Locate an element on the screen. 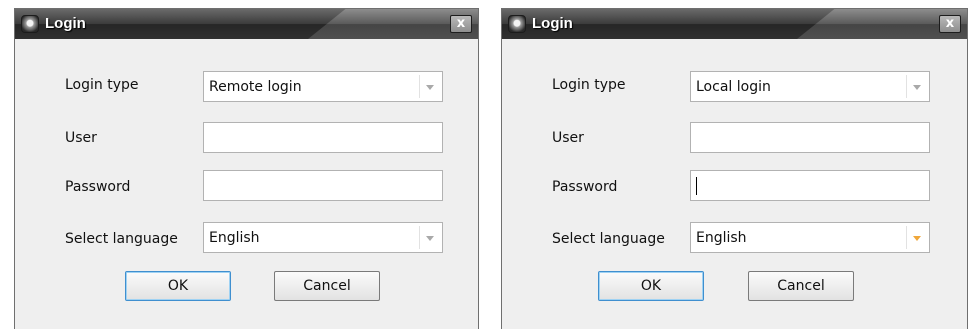  login-type-select: Remote login is located at coordinates (323, 86).